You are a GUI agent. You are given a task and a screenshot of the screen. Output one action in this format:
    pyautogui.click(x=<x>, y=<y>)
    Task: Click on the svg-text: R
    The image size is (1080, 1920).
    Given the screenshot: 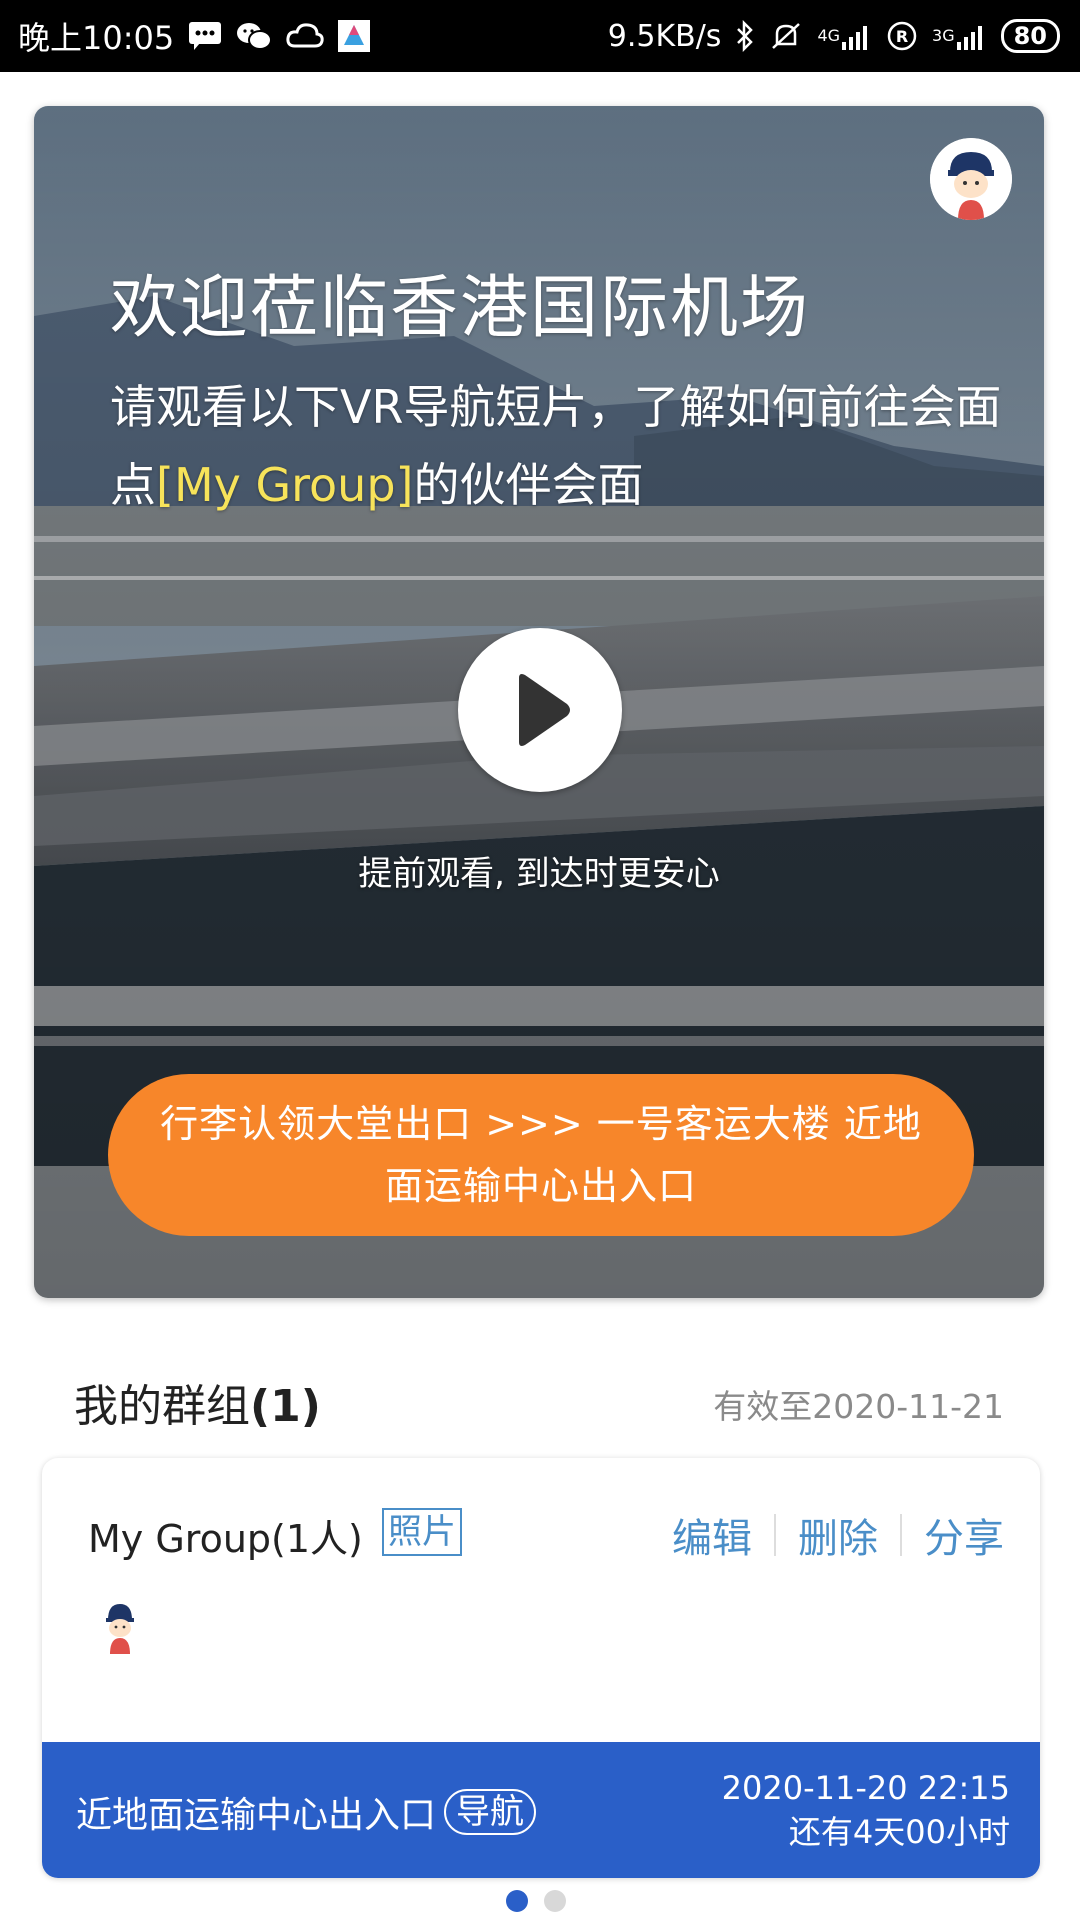 What is the action you would take?
    pyautogui.click(x=902, y=36)
    